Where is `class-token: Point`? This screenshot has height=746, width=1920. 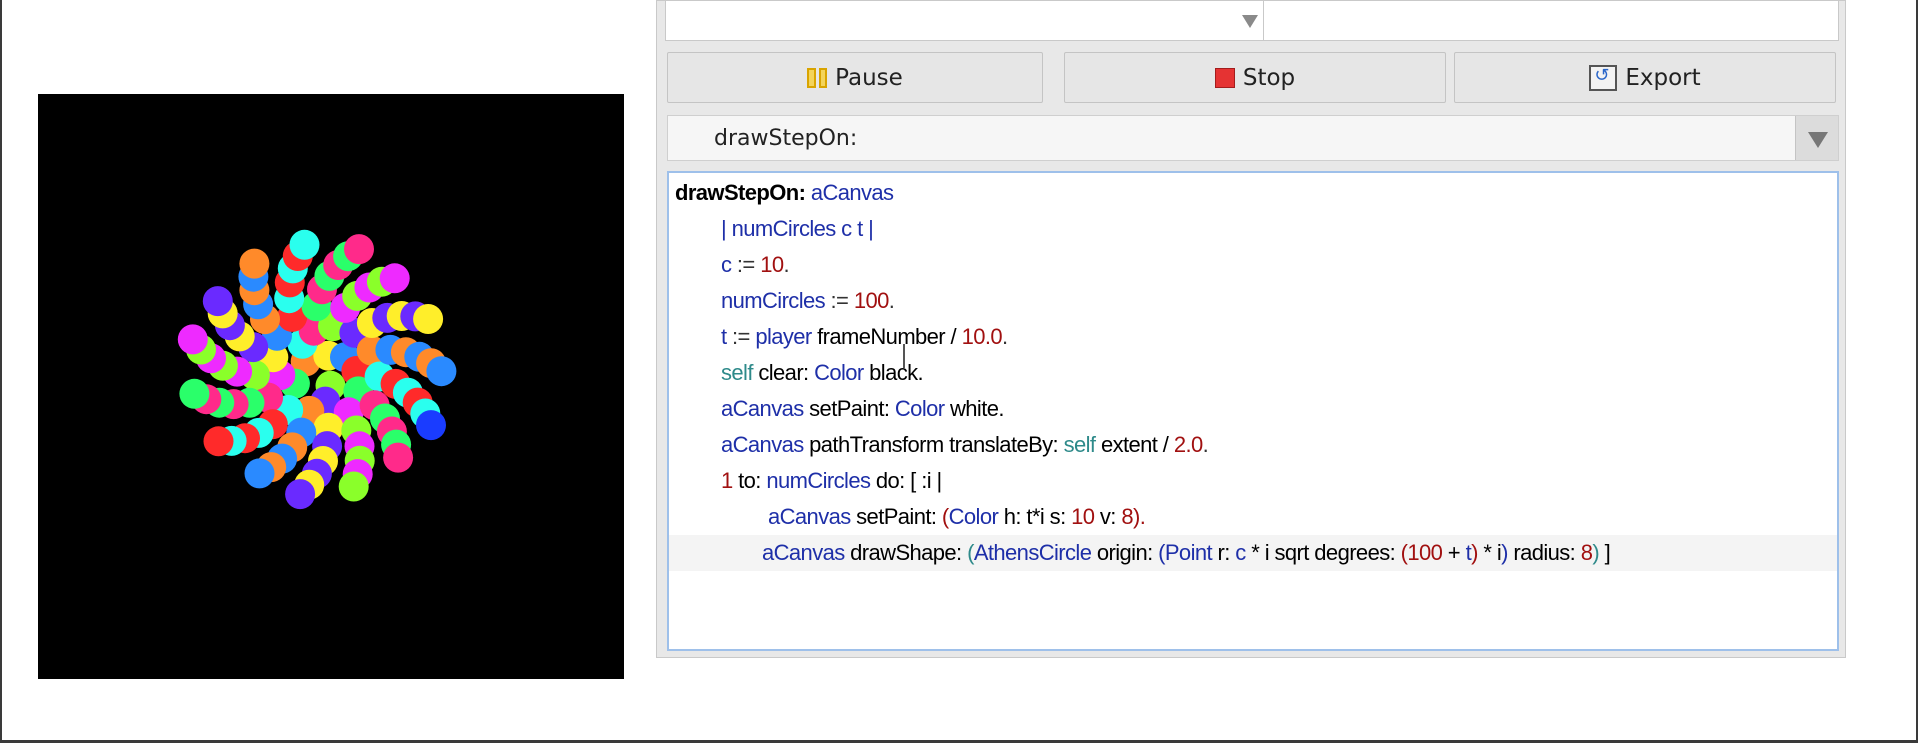 class-token: Point is located at coordinates (1188, 552).